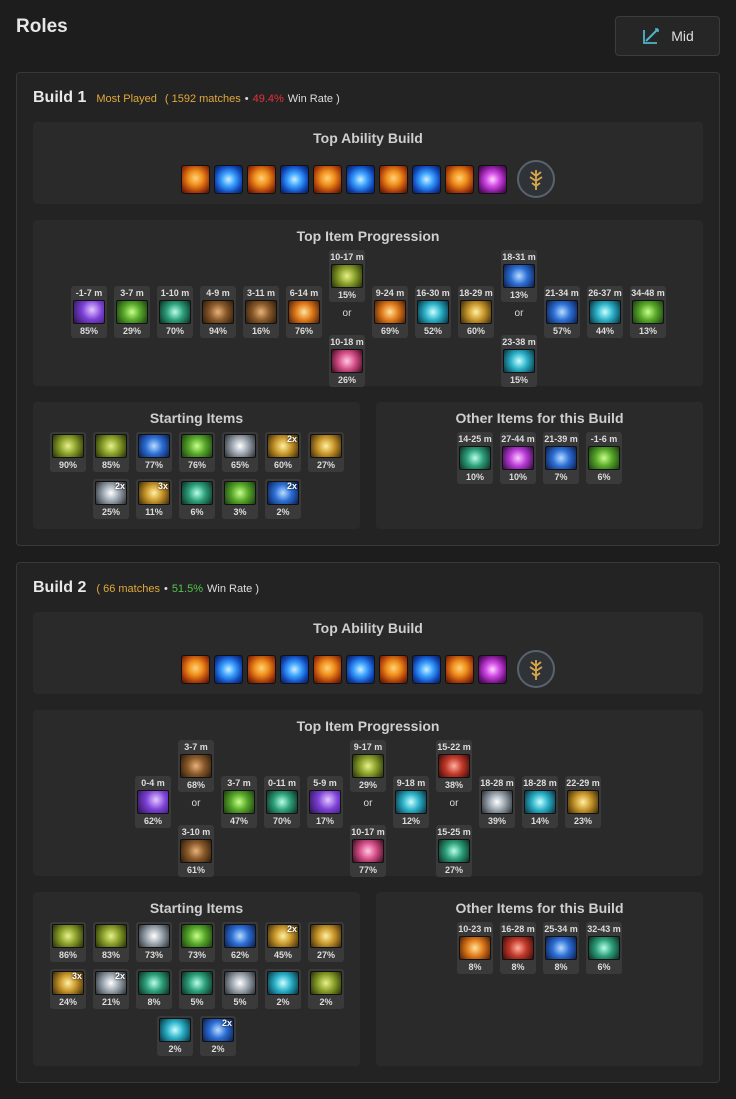 The width and height of the screenshot is (736, 1099). What do you see at coordinates (604, 948) in the screenshot?
I see `item-tile: 32-43 m 6%` at bounding box center [604, 948].